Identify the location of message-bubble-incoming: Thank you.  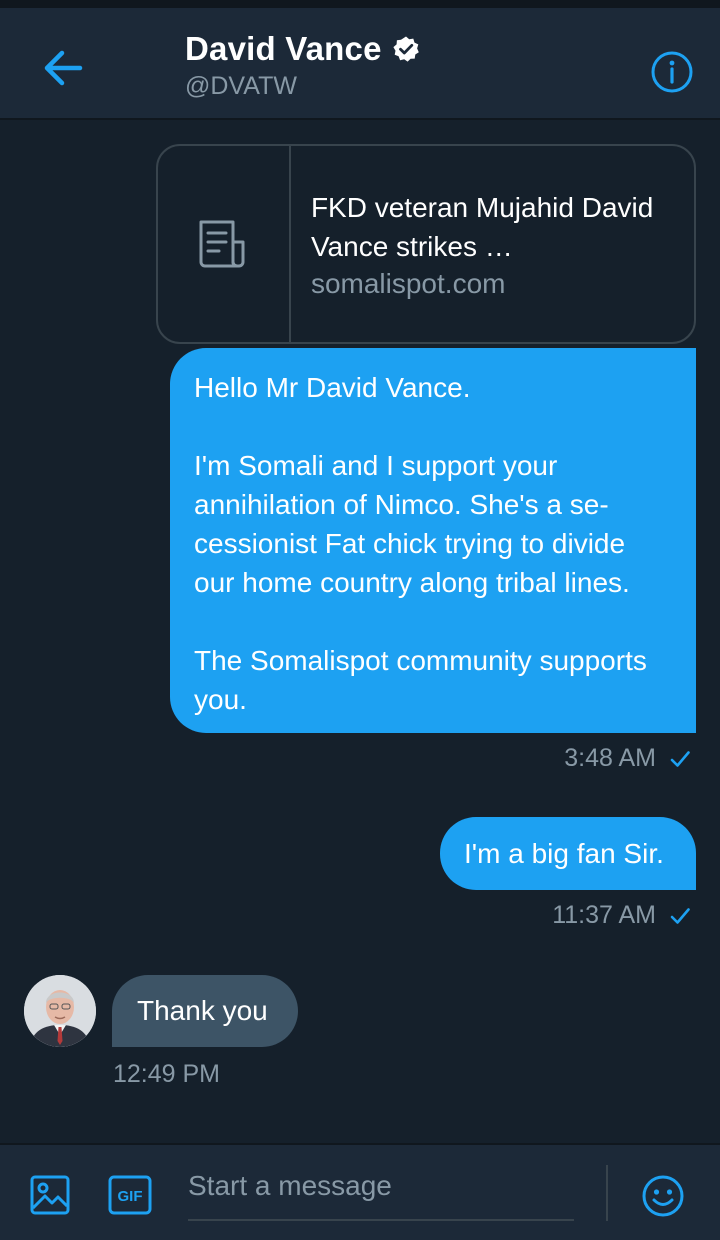
(205, 1011).